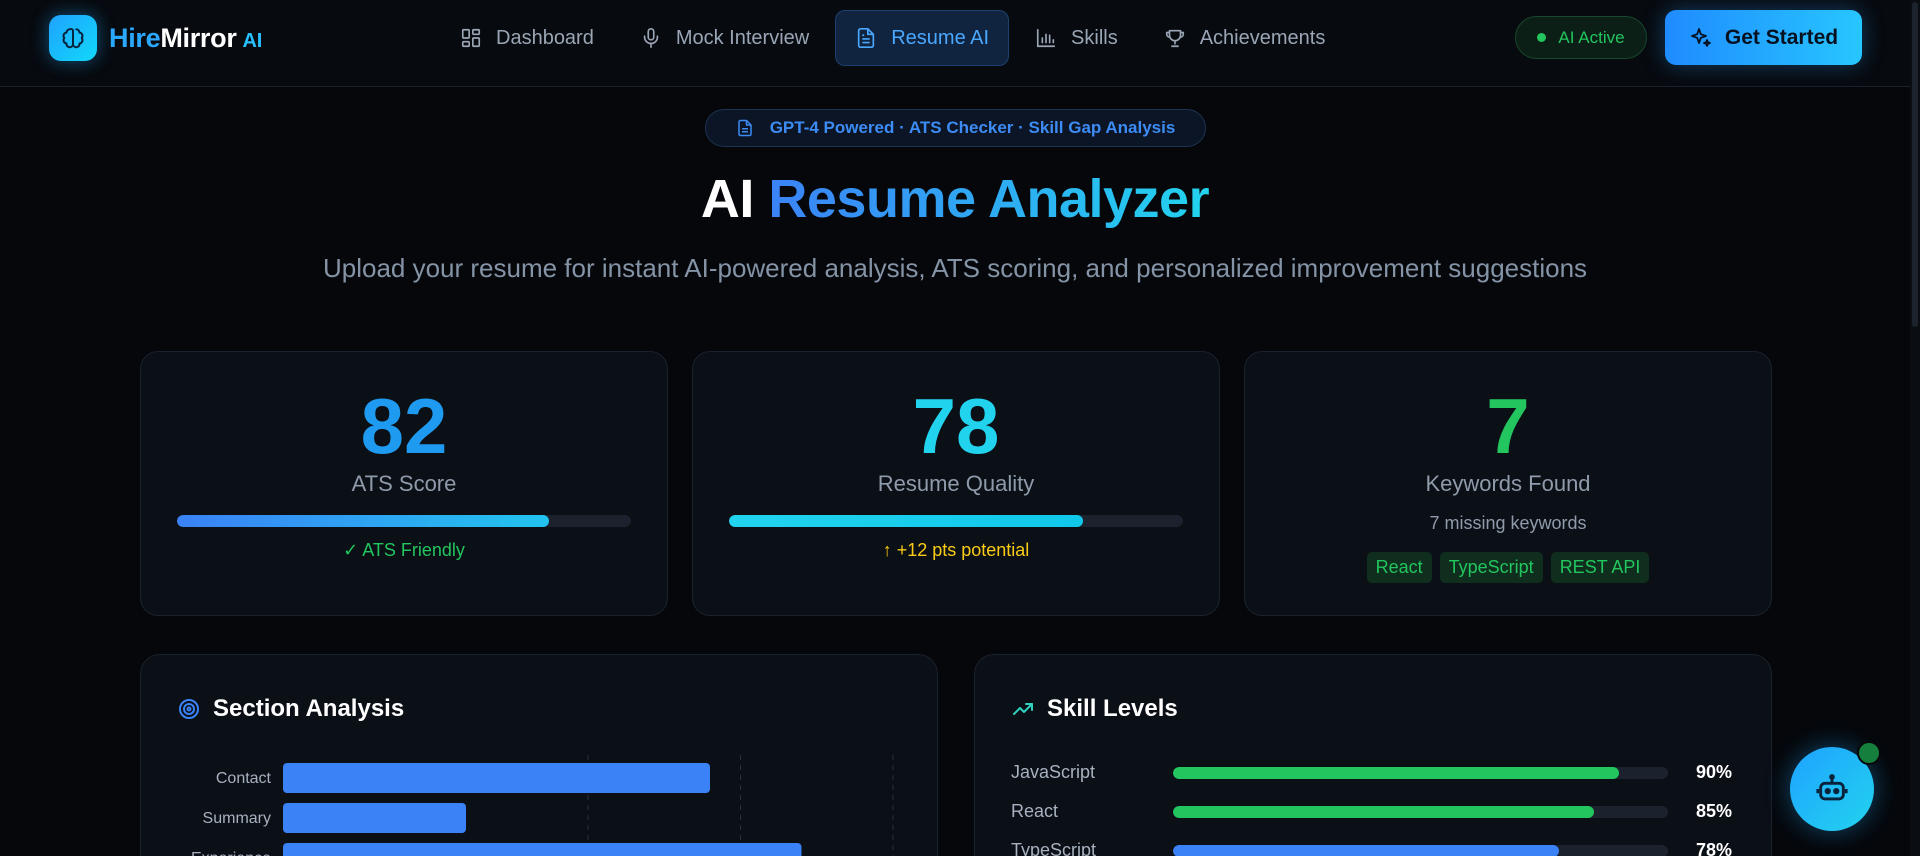  Describe the element at coordinates (1053, 772) in the screenshot. I see `skill-name: JavaScript` at that location.